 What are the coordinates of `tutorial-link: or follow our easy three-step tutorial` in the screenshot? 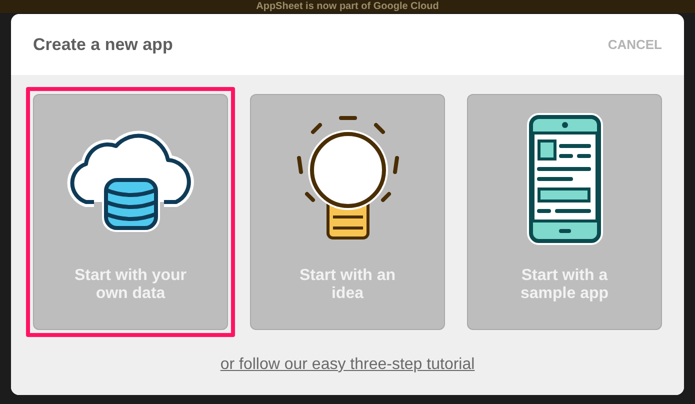 It's located at (347, 365).